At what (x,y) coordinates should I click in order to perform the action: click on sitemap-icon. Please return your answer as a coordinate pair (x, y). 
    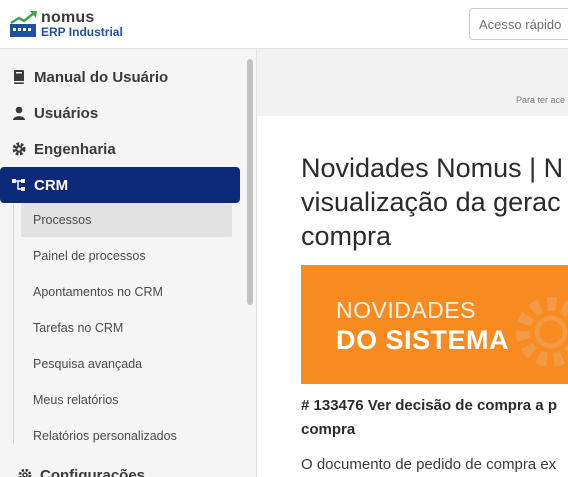
    Looking at the image, I should click on (18, 185).